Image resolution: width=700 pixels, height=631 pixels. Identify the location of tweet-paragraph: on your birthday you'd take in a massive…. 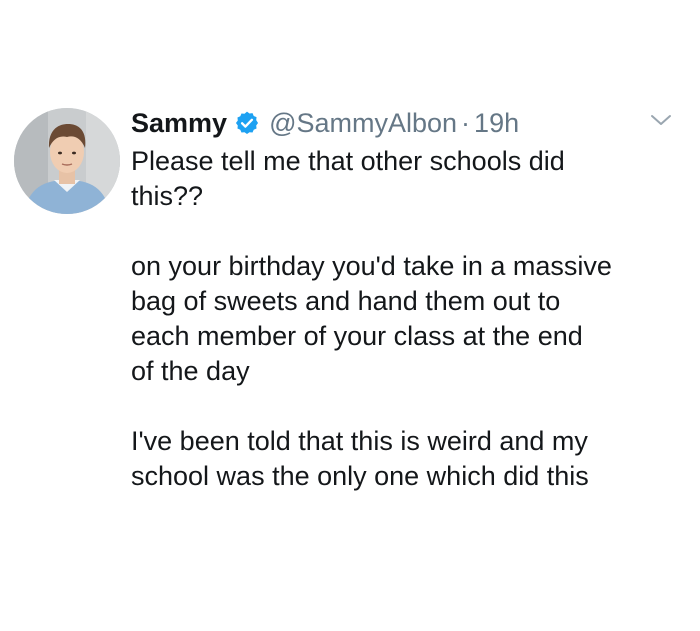
(371, 318).